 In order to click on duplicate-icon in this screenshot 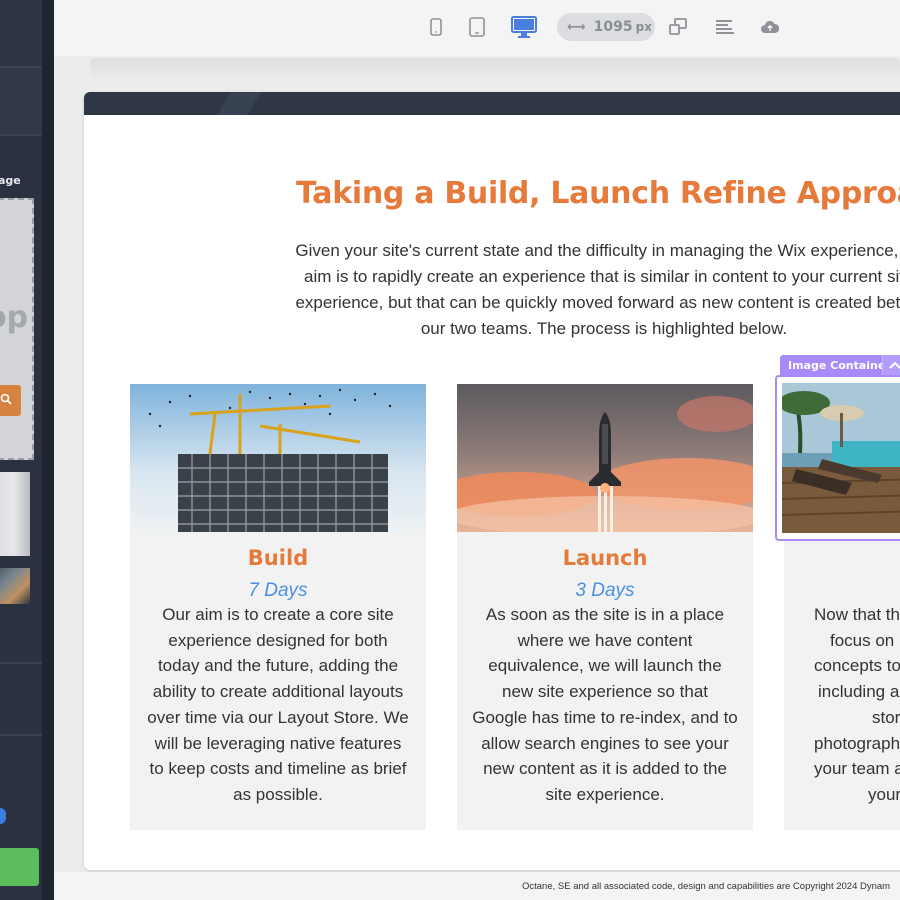, I will do `click(678, 27)`.